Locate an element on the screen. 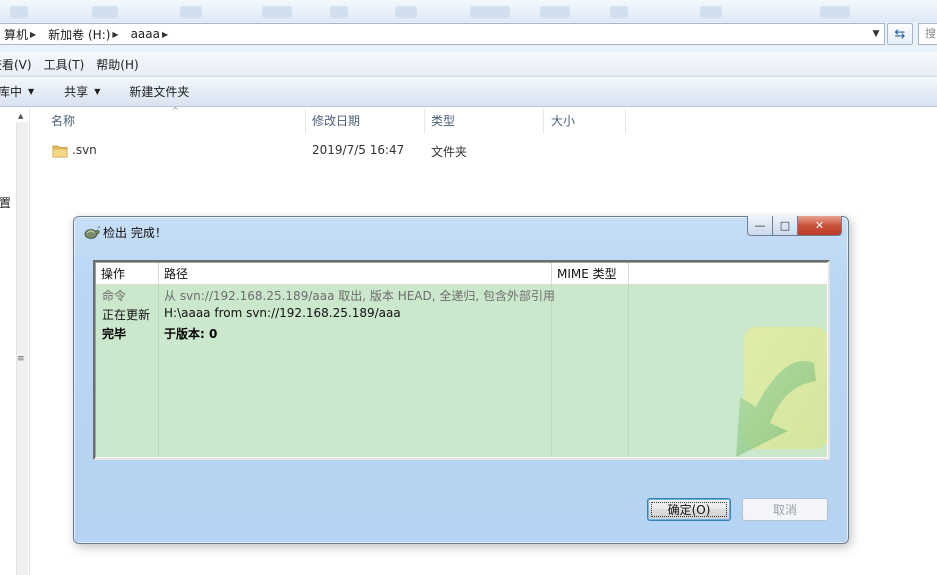 Image resolution: width=937 pixels, height=575 pixels. log-row-completed: 完毕 于版本: 0 is located at coordinates (461, 333).